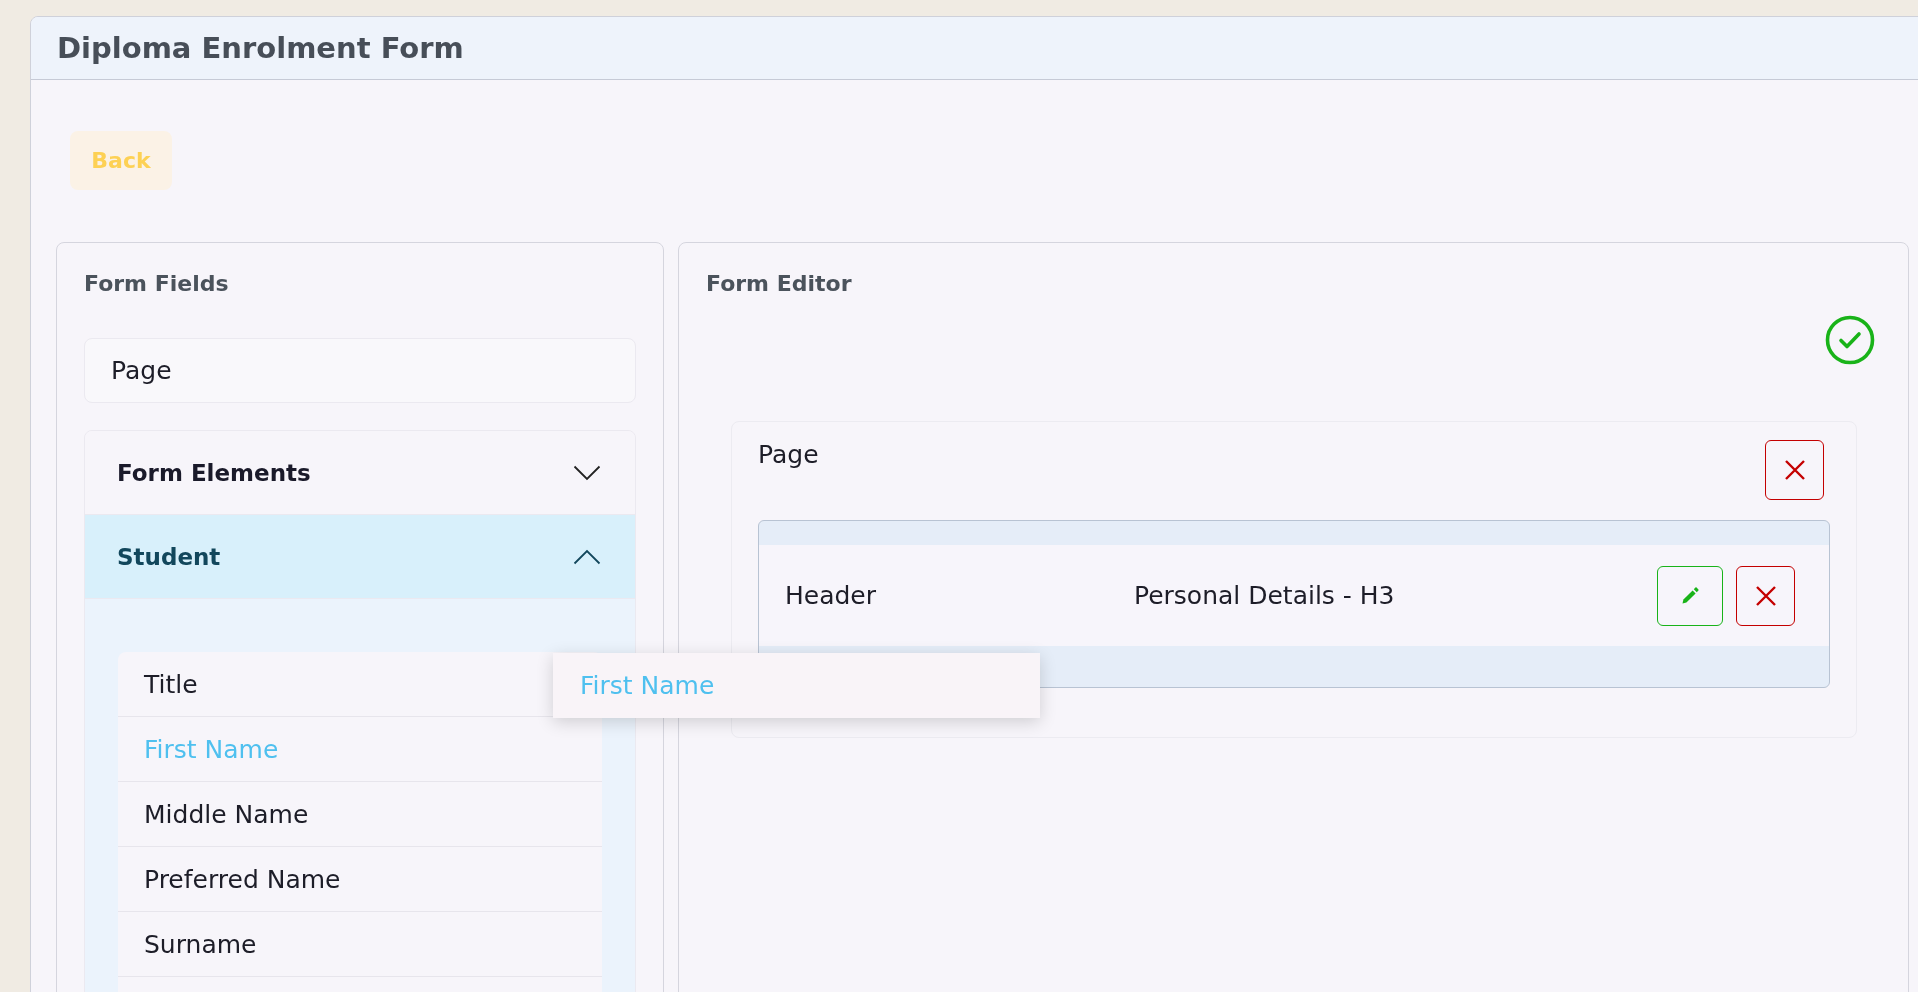 This screenshot has width=1918, height=992. What do you see at coordinates (260, 48) in the screenshot?
I see `window-title: Diploma Enrolment Form` at bounding box center [260, 48].